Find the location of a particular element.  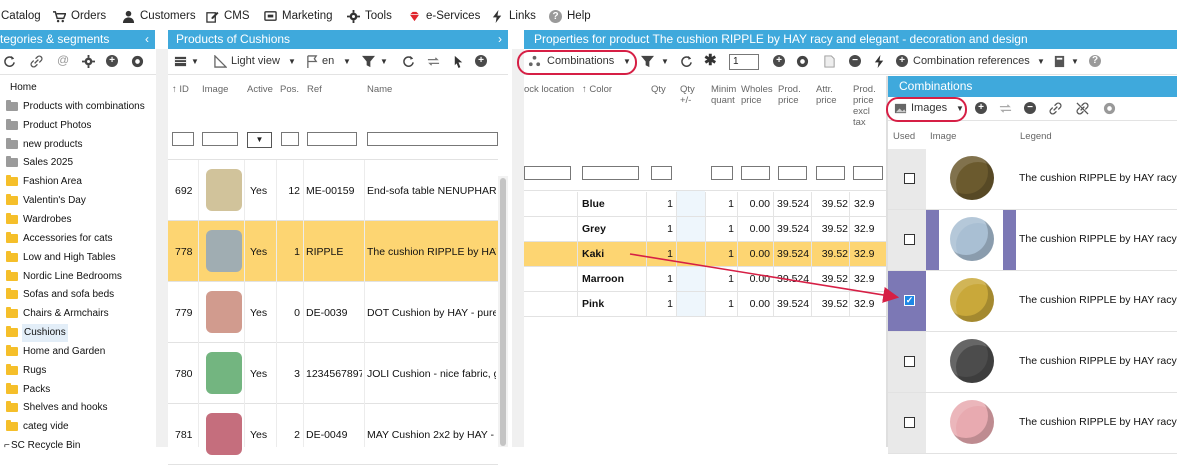

row-divider is located at coordinates (1032, 453).